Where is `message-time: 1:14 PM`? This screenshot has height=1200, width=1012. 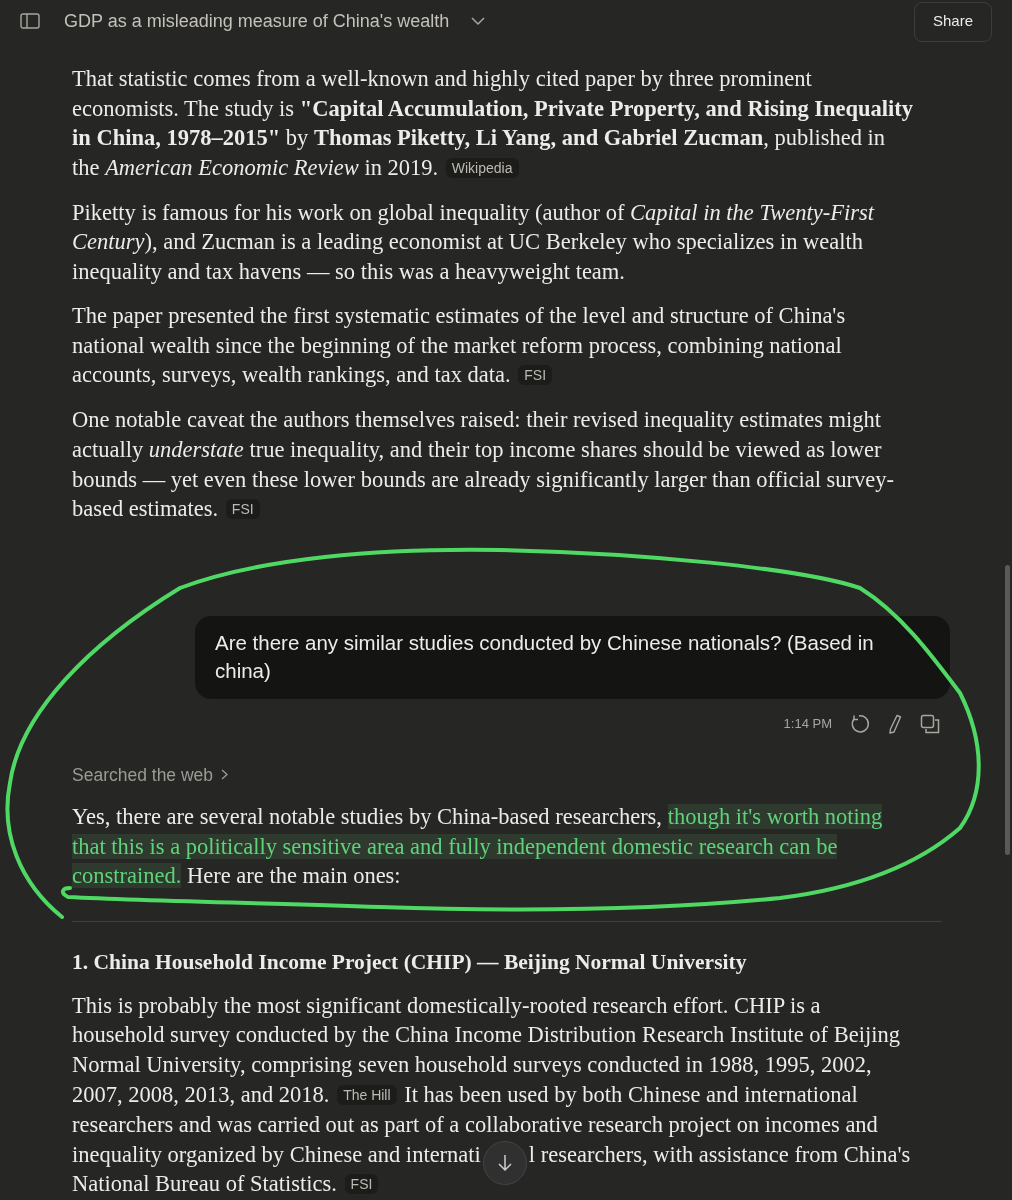
message-time: 1:14 PM is located at coordinates (807, 724).